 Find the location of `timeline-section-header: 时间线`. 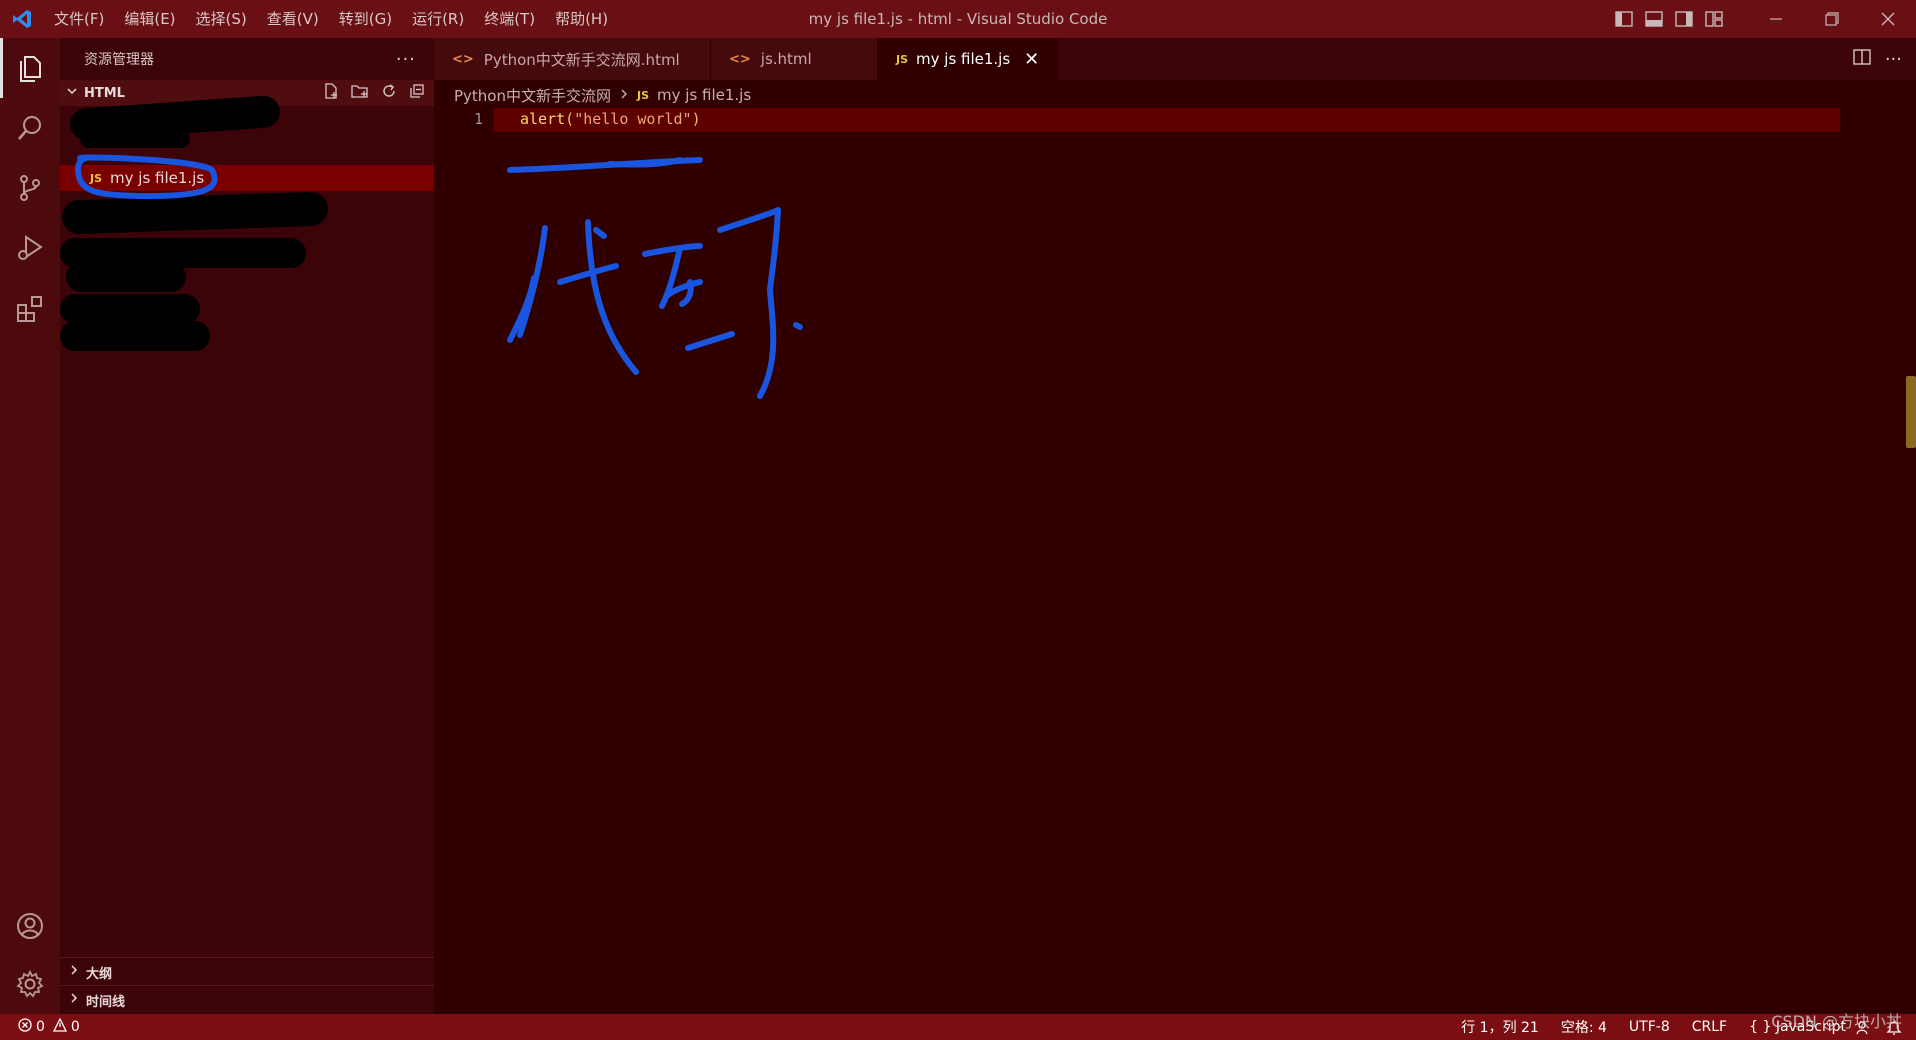

timeline-section-header: 时间线 is located at coordinates (247, 999).